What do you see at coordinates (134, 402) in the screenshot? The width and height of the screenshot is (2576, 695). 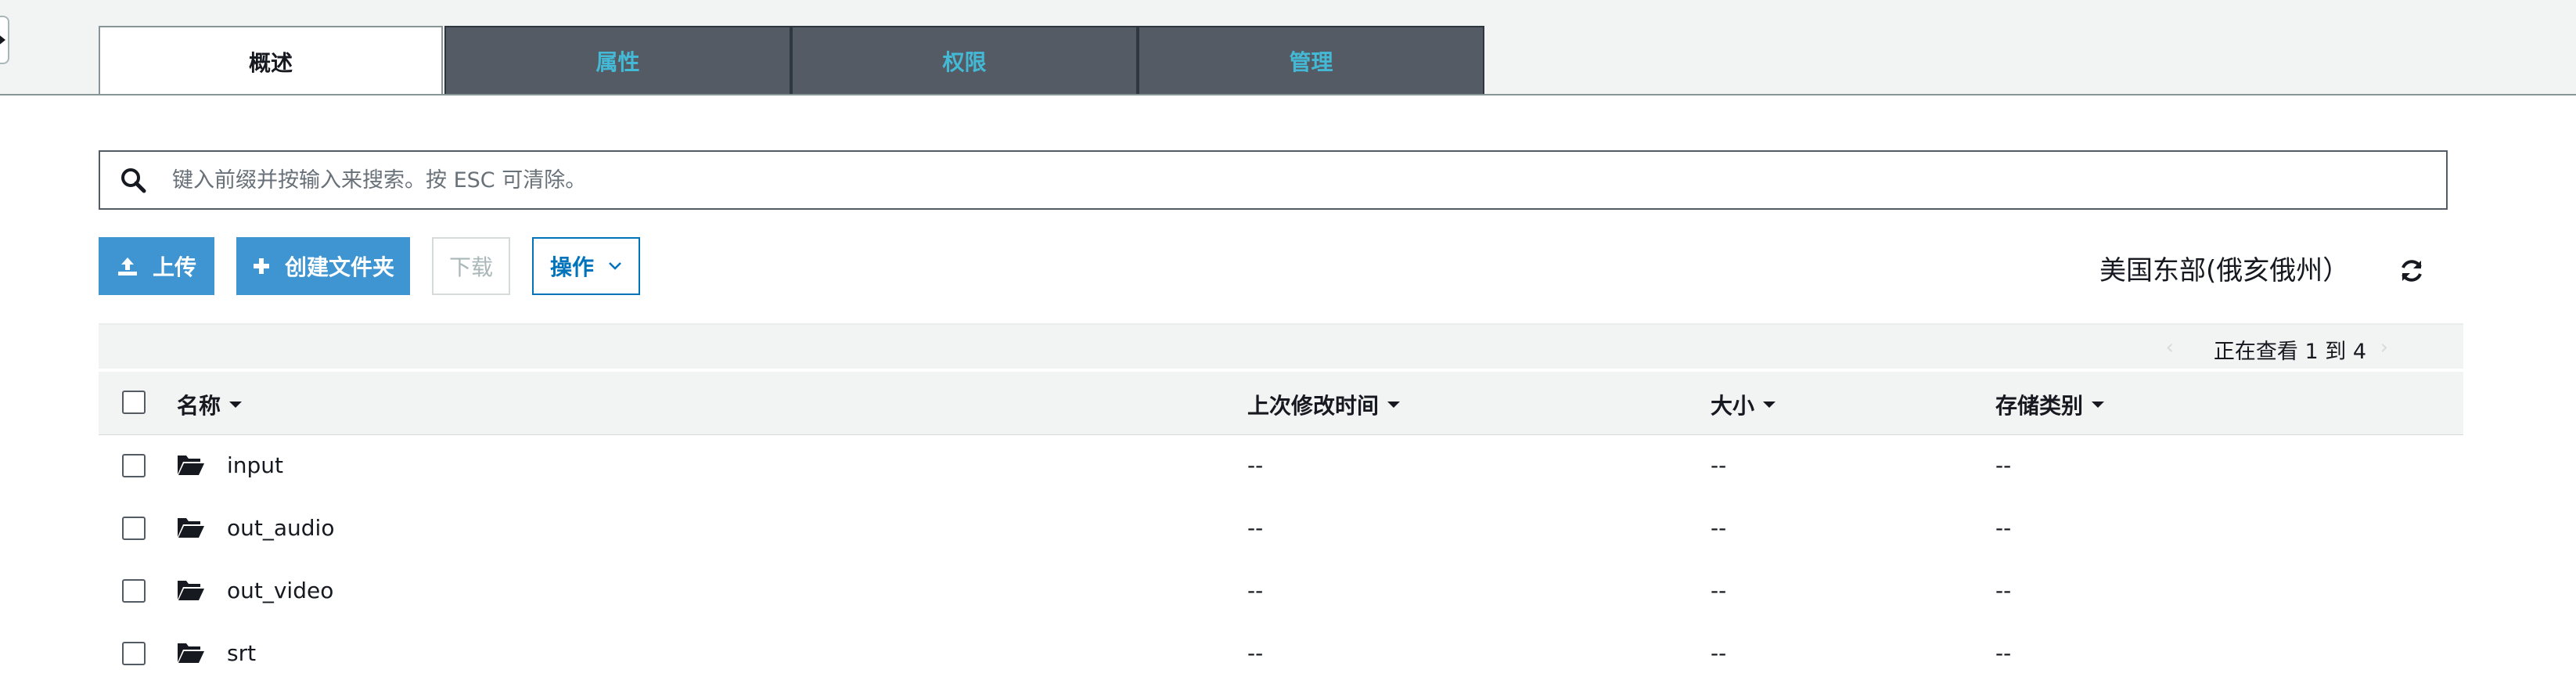 I see `select-all-checkbox` at bounding box center [134, 402].